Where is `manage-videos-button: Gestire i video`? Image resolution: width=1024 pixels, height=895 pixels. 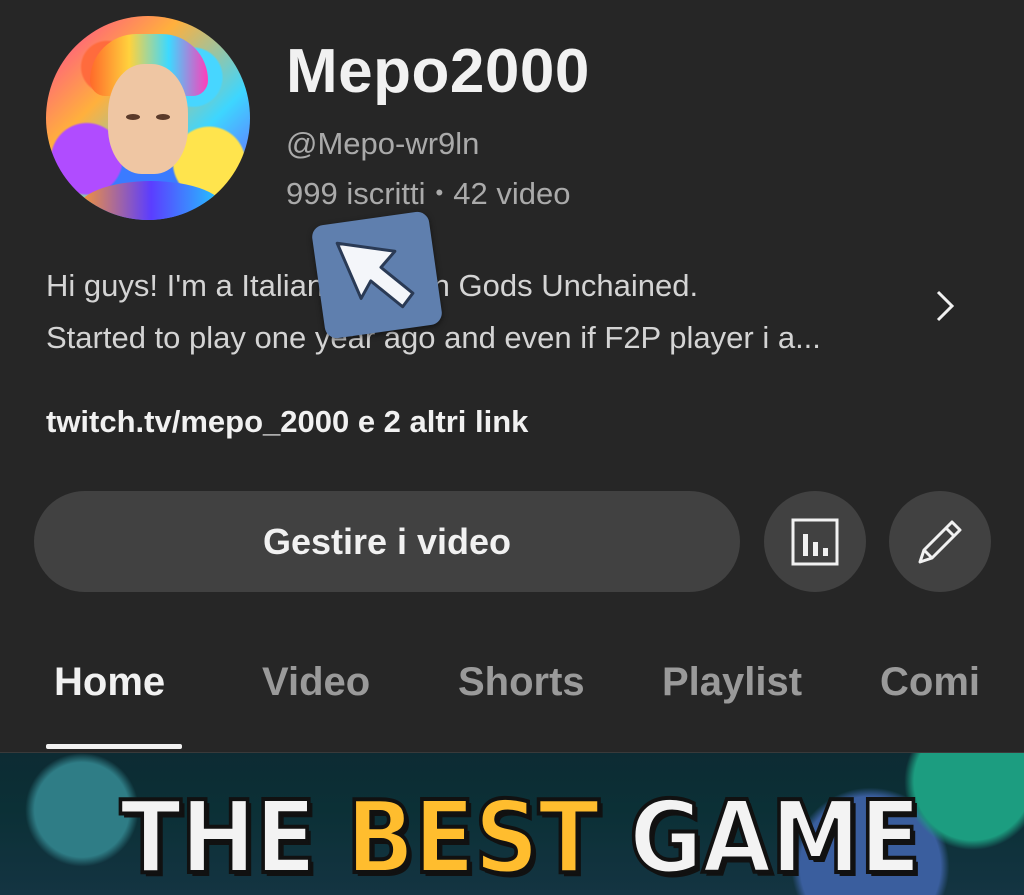
manage-videos-button: Gestire i video is located at coordinates (387, 541).